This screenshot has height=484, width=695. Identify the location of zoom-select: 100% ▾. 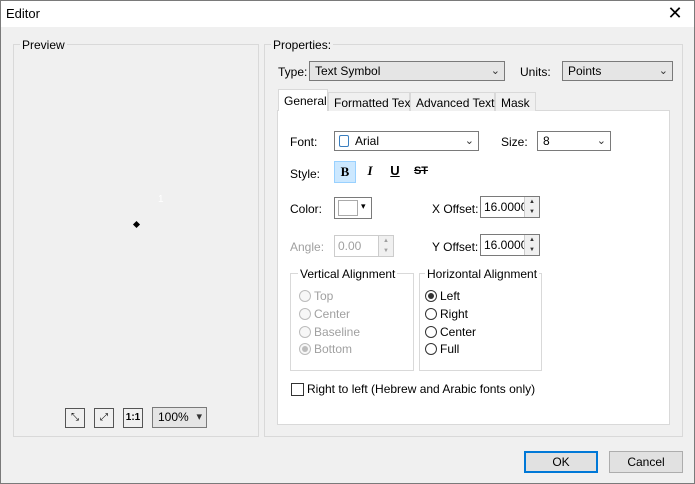
(179, 417).